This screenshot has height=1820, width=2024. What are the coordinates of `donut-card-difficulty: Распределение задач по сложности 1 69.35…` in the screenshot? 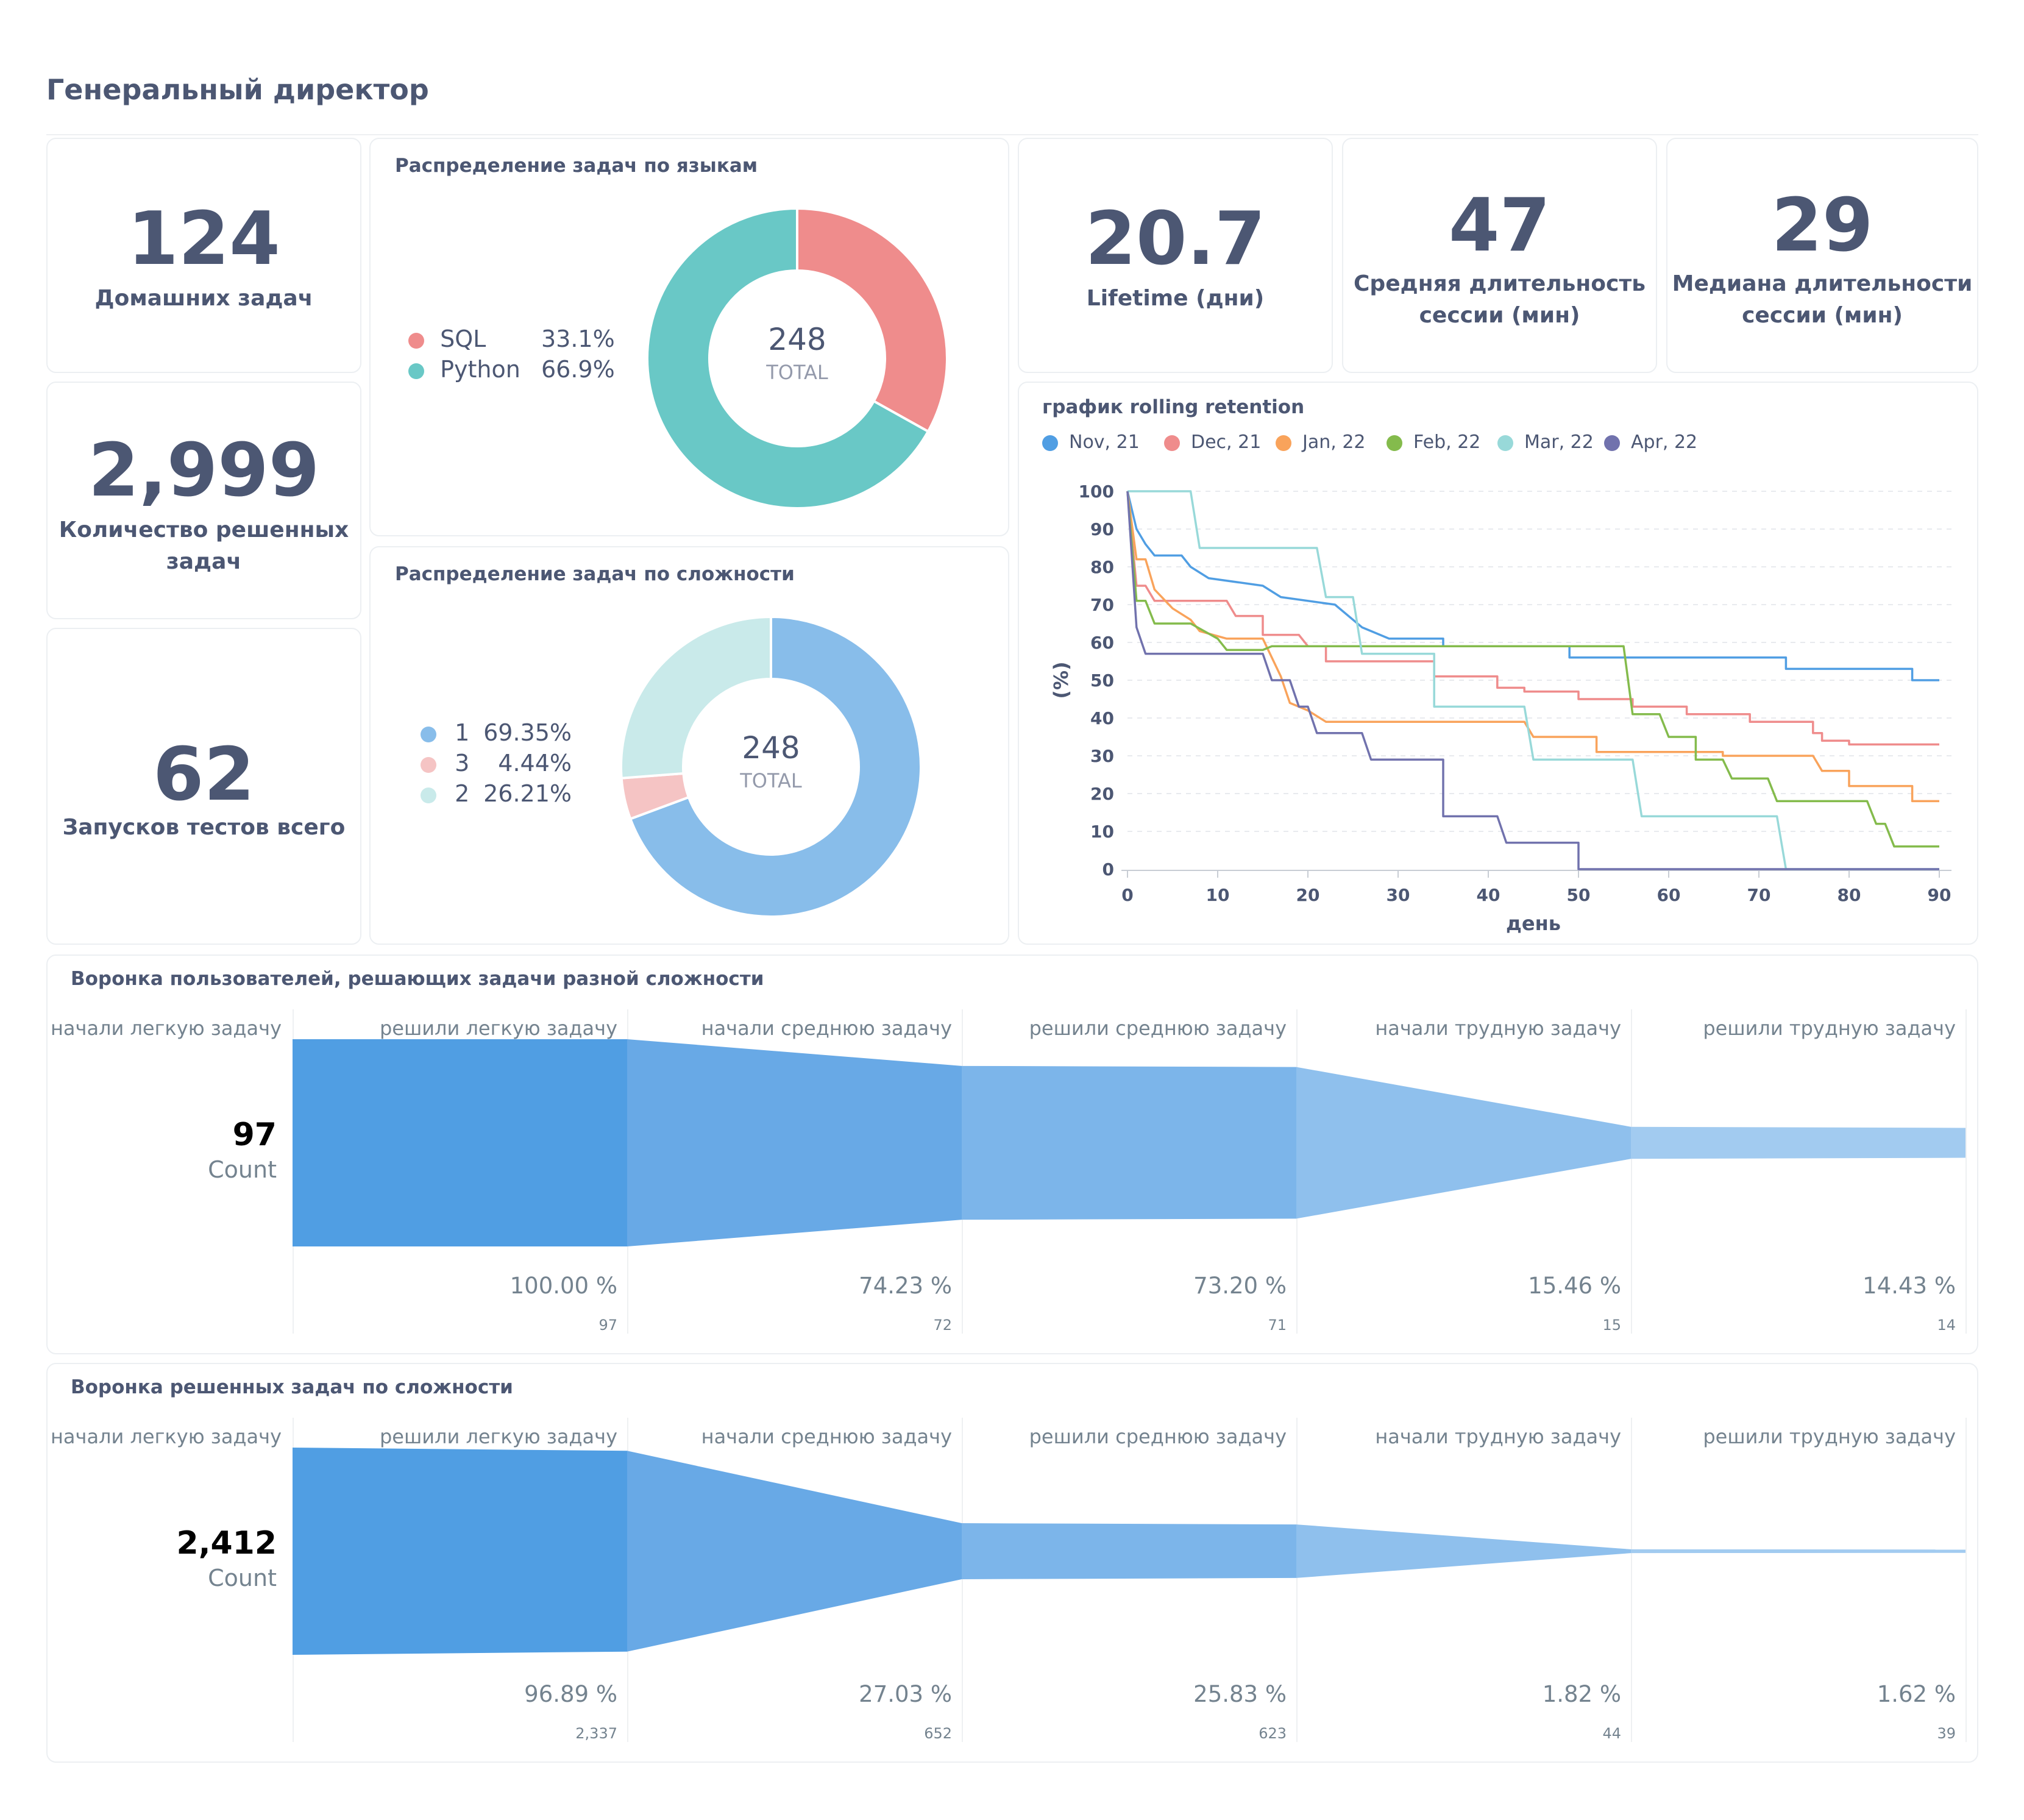 It's located at (689, 745).